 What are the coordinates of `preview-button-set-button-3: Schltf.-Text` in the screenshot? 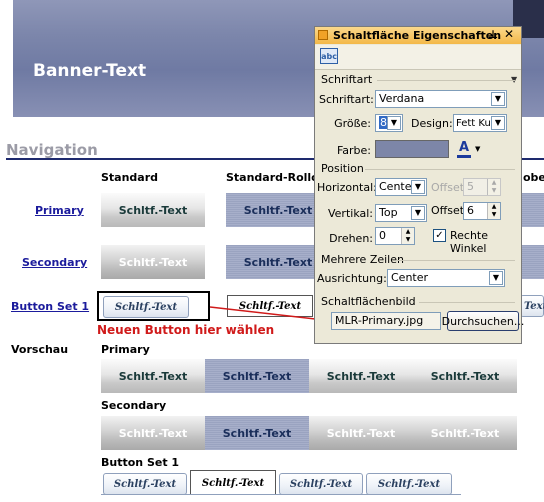 It's located at (321, 484).